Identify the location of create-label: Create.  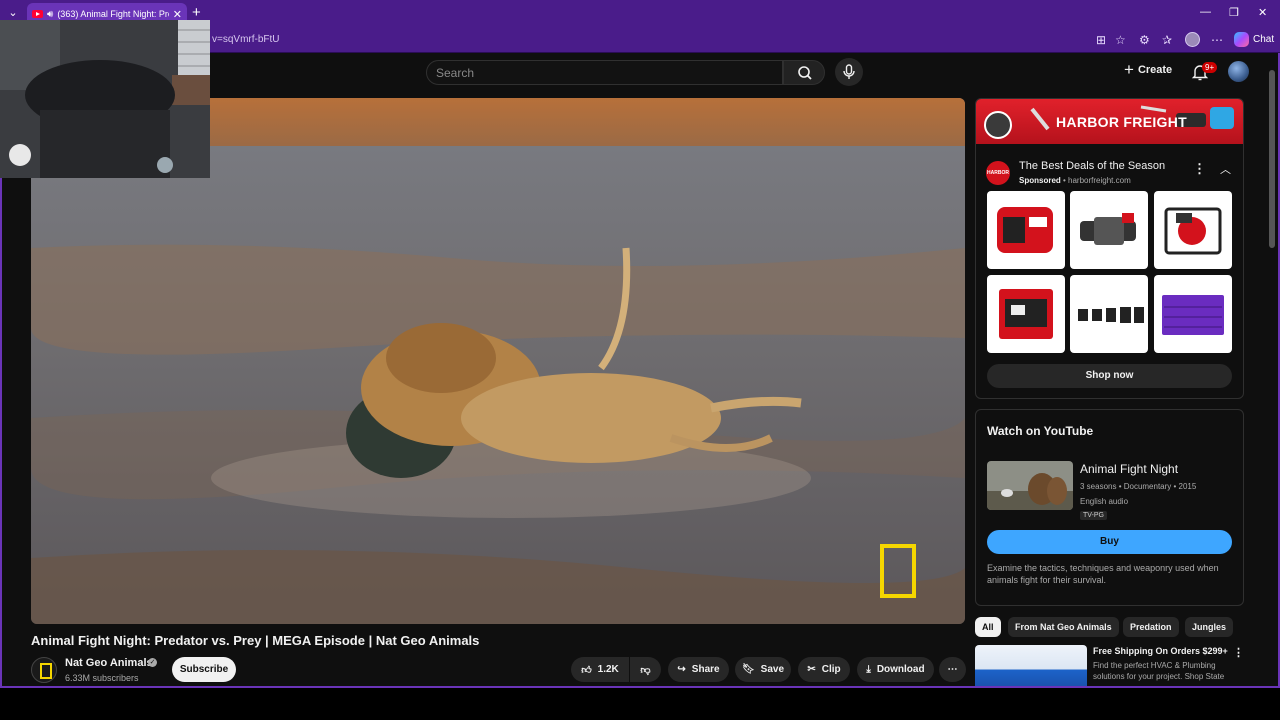
(1155, 70).